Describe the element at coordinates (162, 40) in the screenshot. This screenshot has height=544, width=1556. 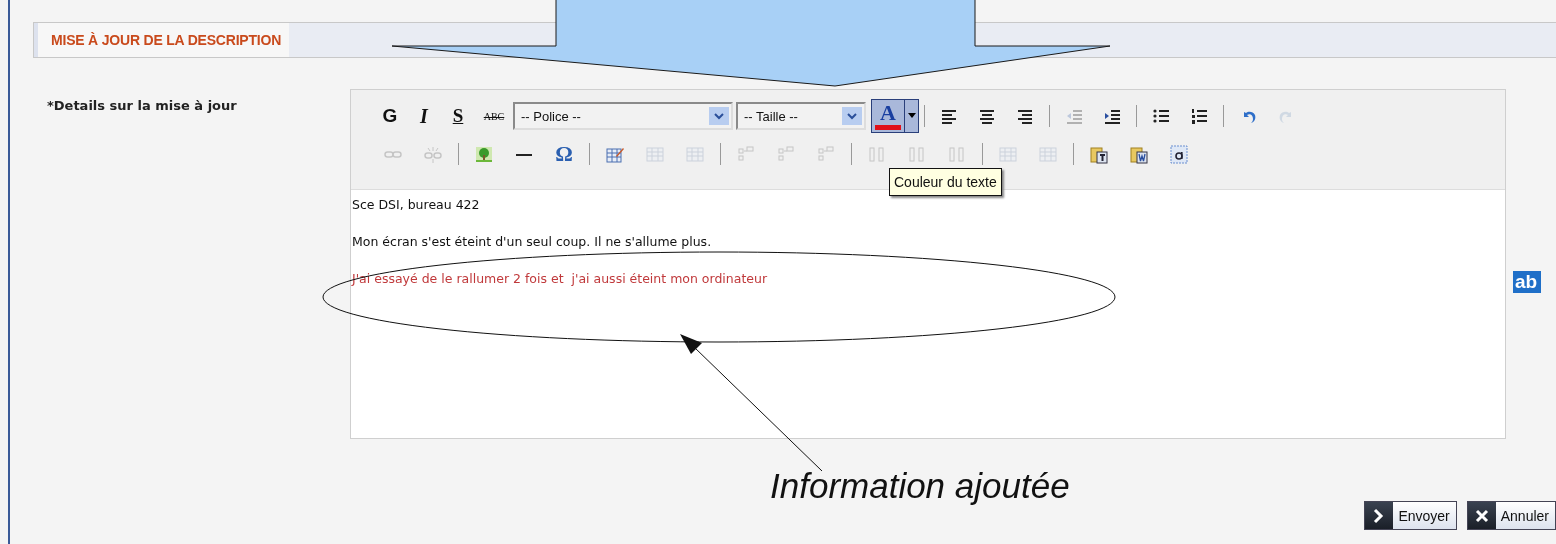
I see `section-title: MISE À JOUR DE LA DESCRIPTION` at that location.